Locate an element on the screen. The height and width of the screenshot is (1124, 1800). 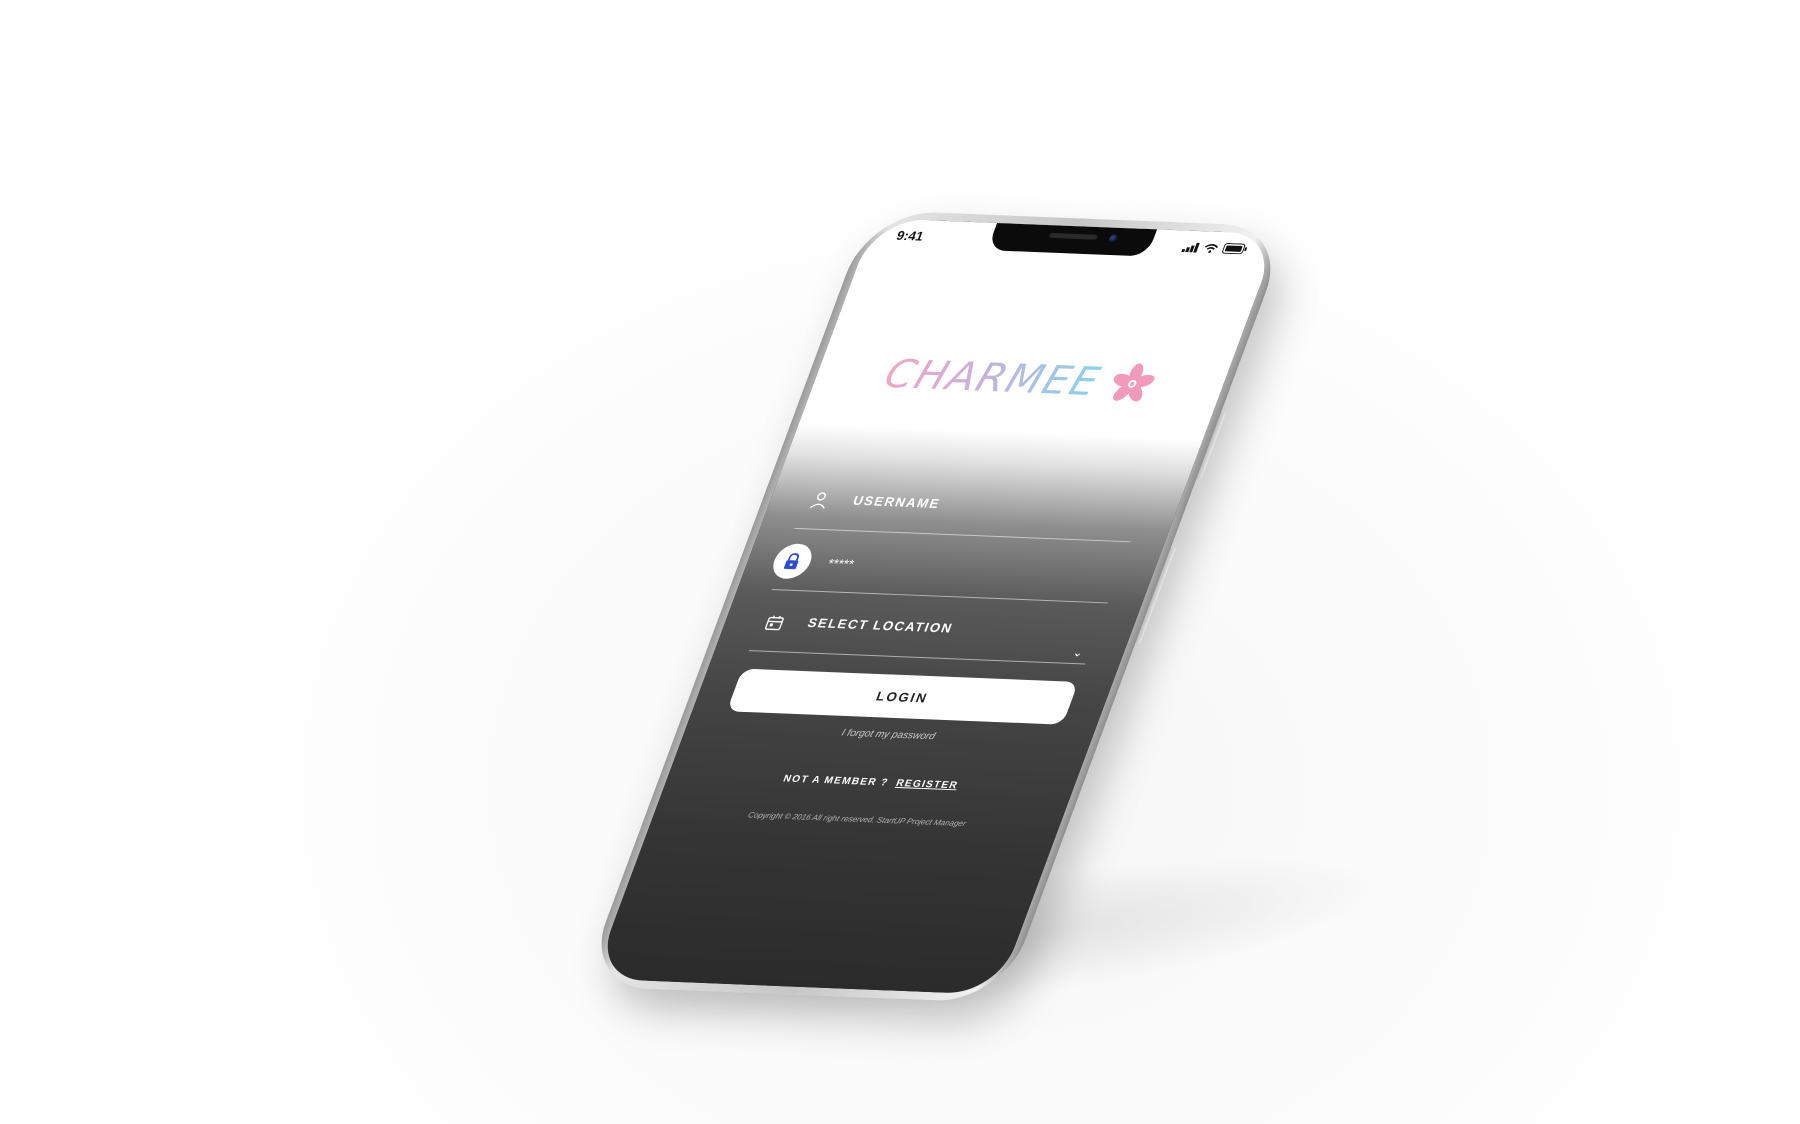
wifi-icon is located at coordinates (1212, 248).